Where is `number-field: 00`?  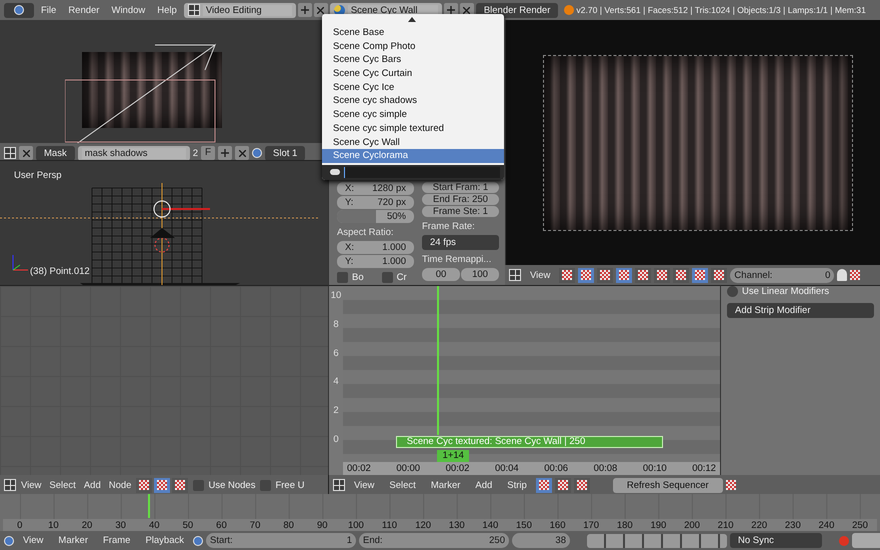
number-field: 00 is located at coordinates (441, 274).